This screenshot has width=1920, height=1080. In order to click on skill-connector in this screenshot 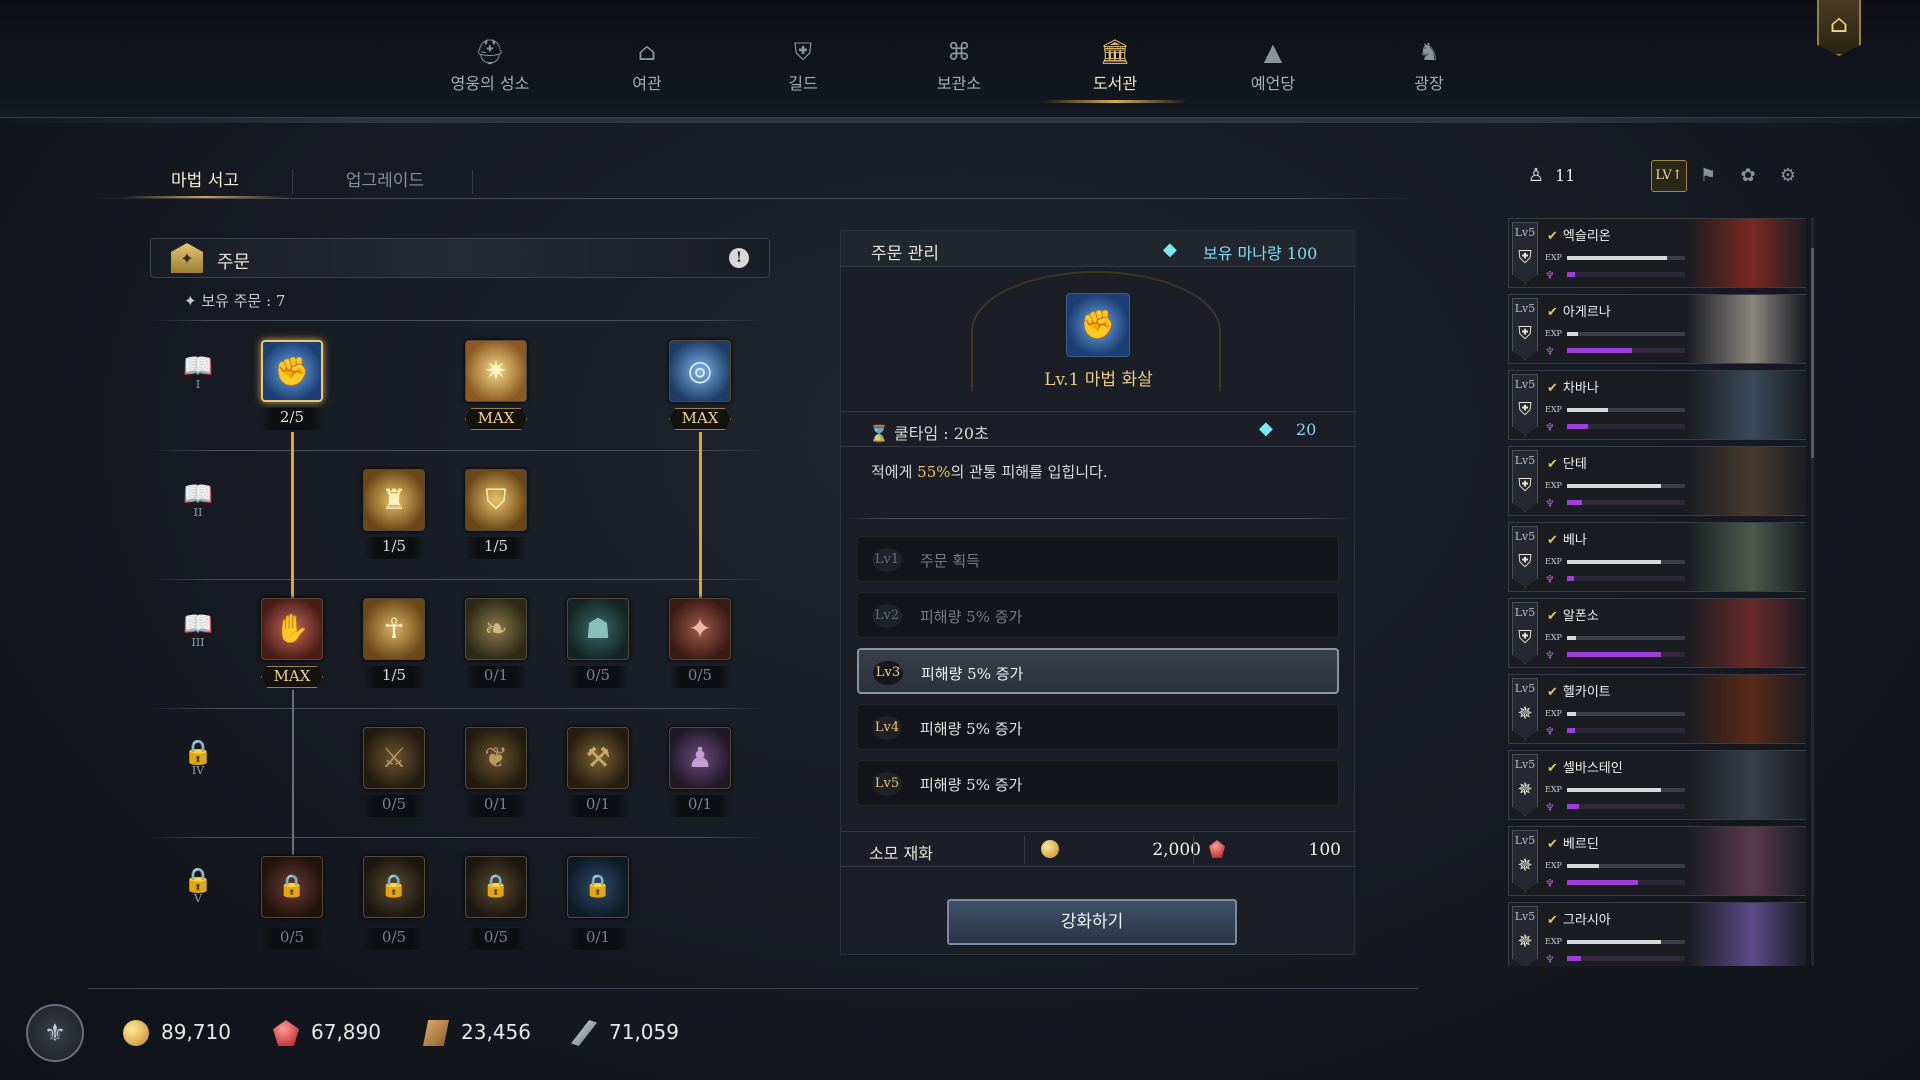, I will do `click(700, 515)`.